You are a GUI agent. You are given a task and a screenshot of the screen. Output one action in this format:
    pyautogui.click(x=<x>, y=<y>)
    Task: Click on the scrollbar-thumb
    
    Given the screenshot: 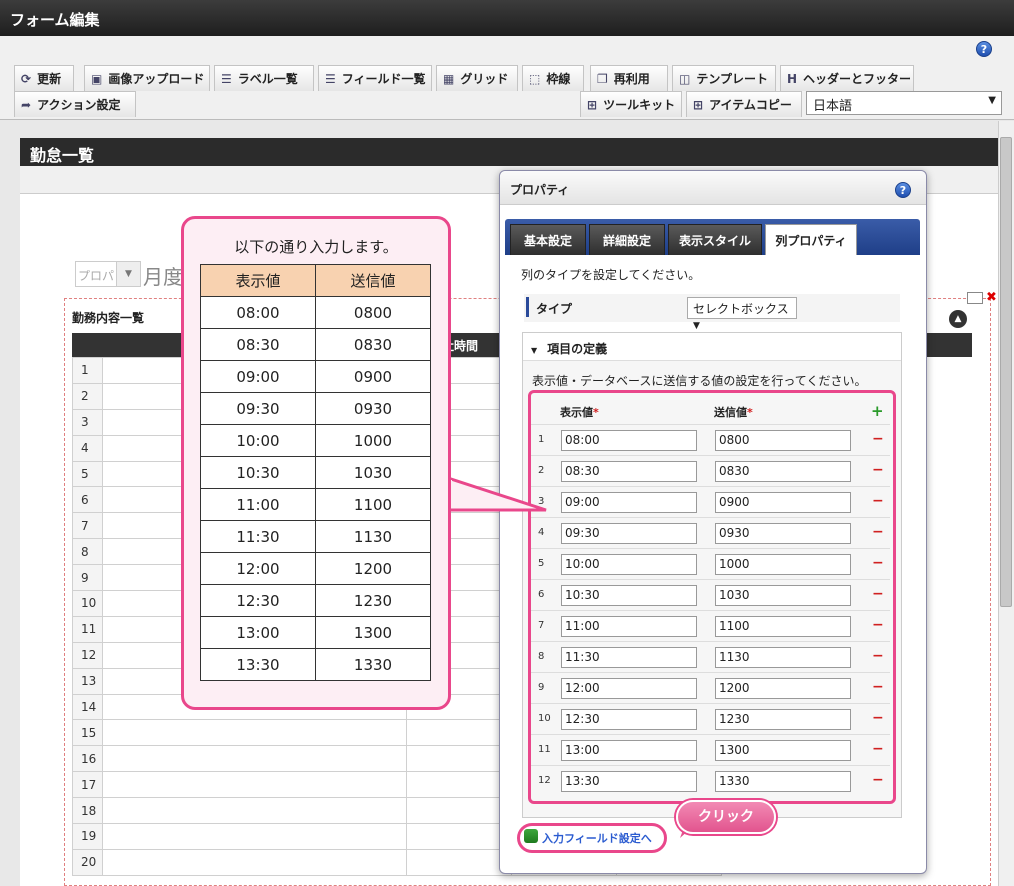 What is the action you would take?
    pyautogui.click(x=1006, y=372)
    